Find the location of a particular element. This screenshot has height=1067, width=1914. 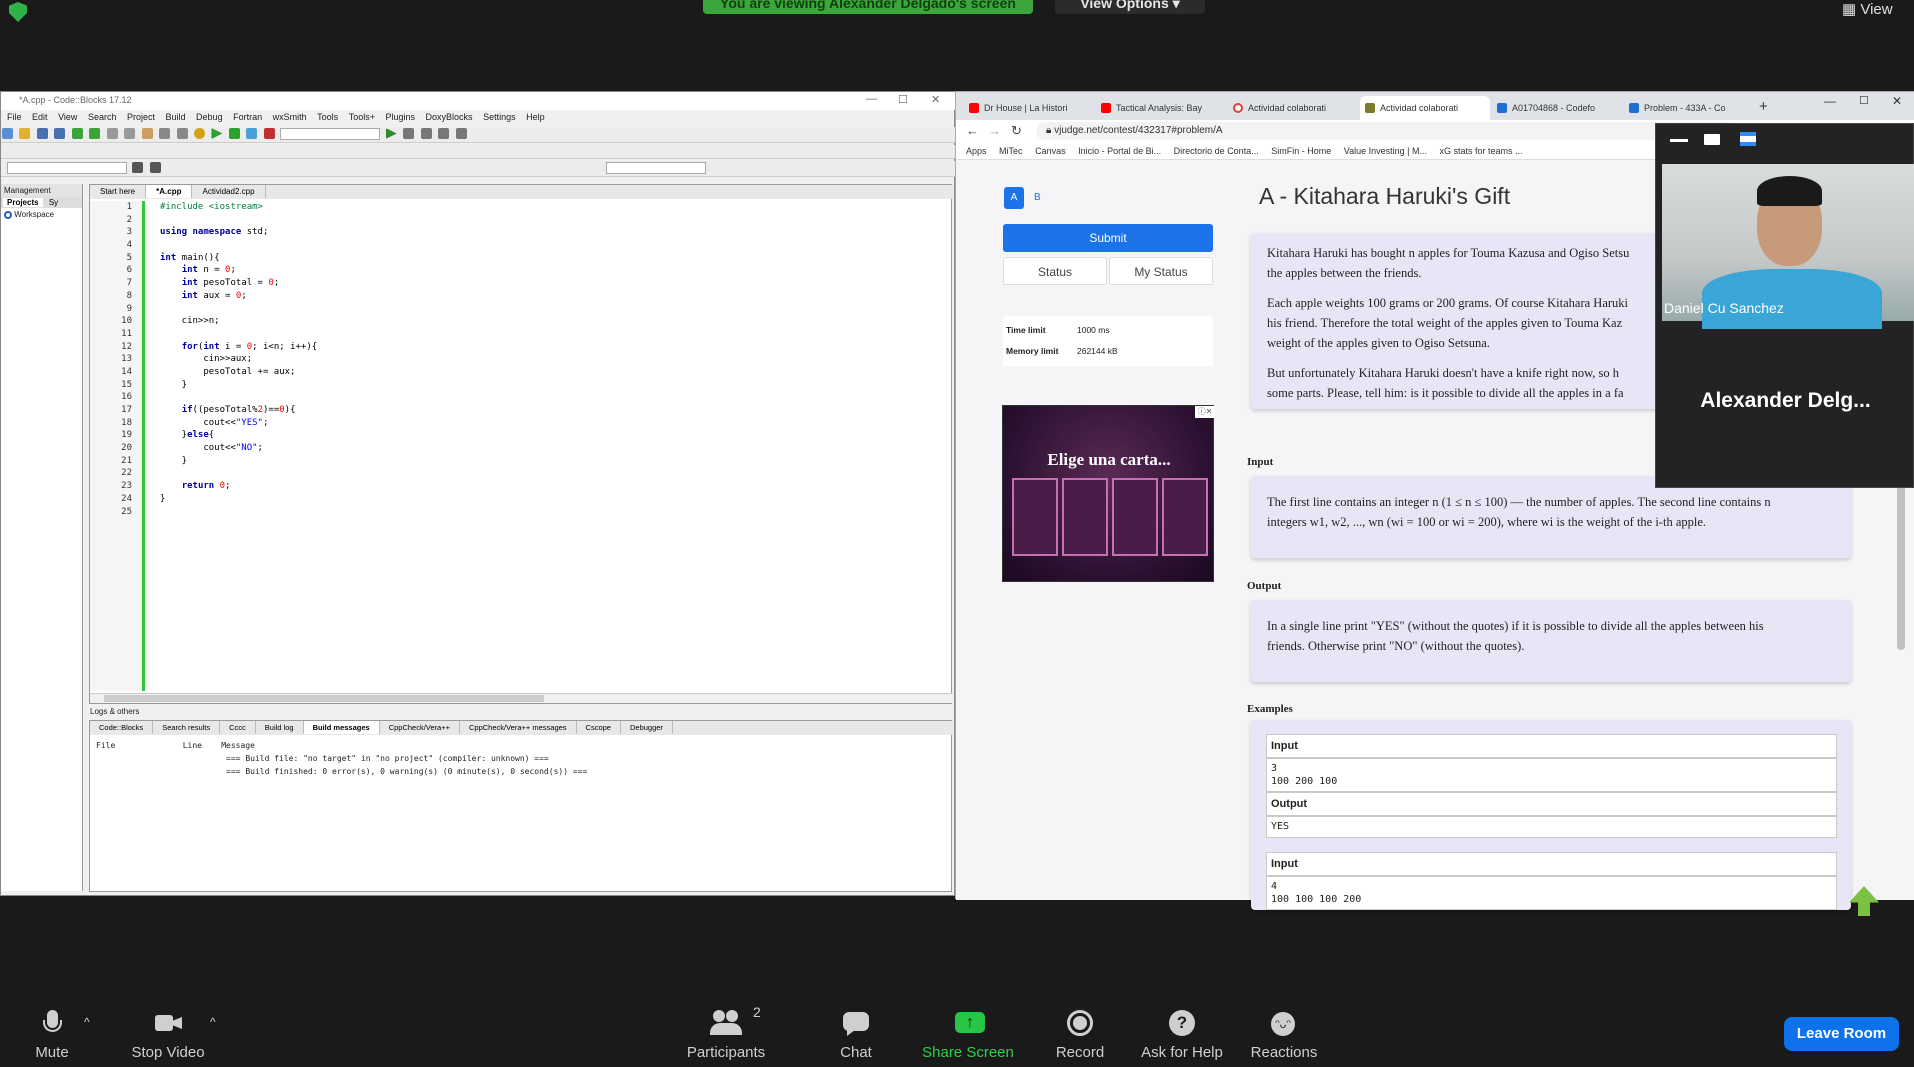

video-options-icon: ^ is located at coordinates (213, 1022).